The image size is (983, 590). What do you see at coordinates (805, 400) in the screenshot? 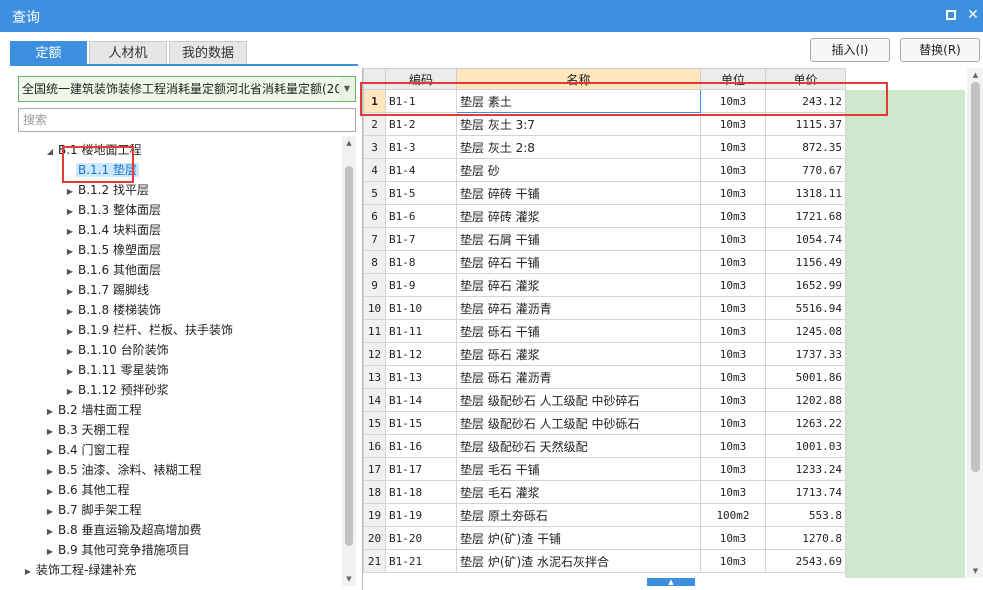
I see `cell-price: 1202.88` at bounding box center [805, 400].